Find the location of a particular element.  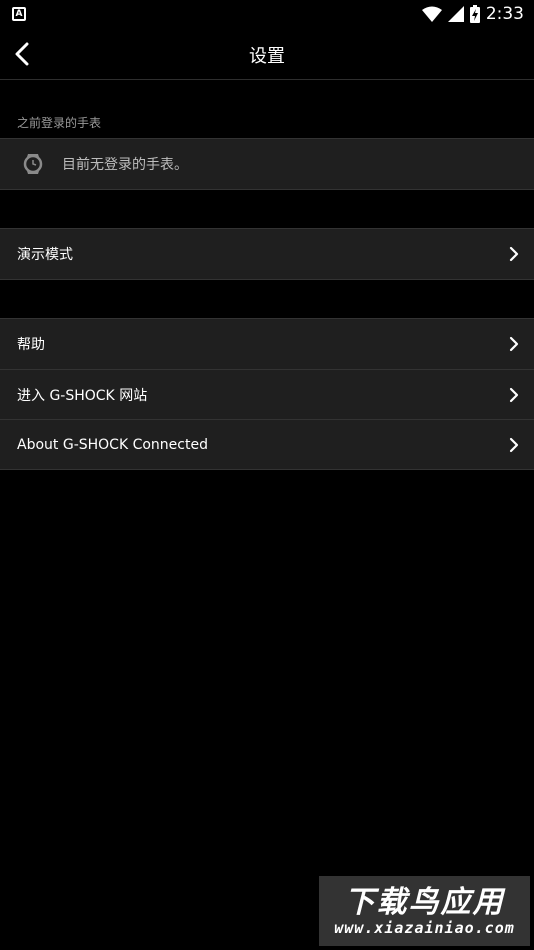

signal-icon is located at coordinates (455, 14).